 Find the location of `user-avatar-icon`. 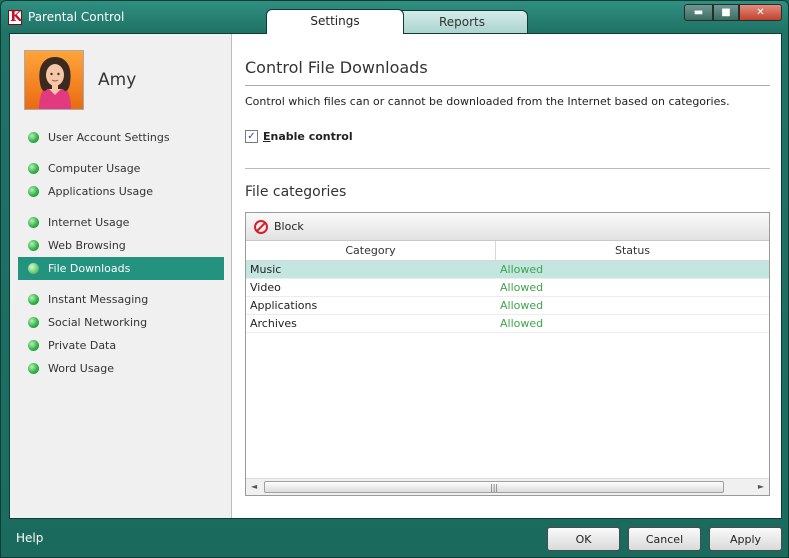

user-avatar-icon is located at coordinates (55, 83).